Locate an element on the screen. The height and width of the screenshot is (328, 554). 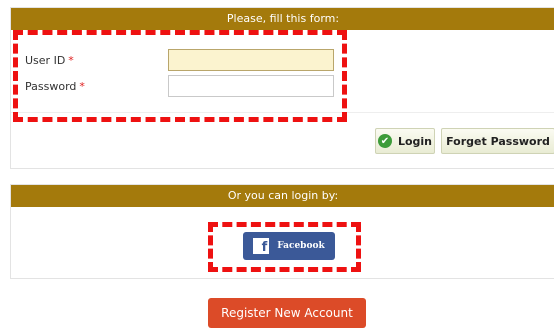
register-button-label: Register New Account is located at coordinates (287, 313).